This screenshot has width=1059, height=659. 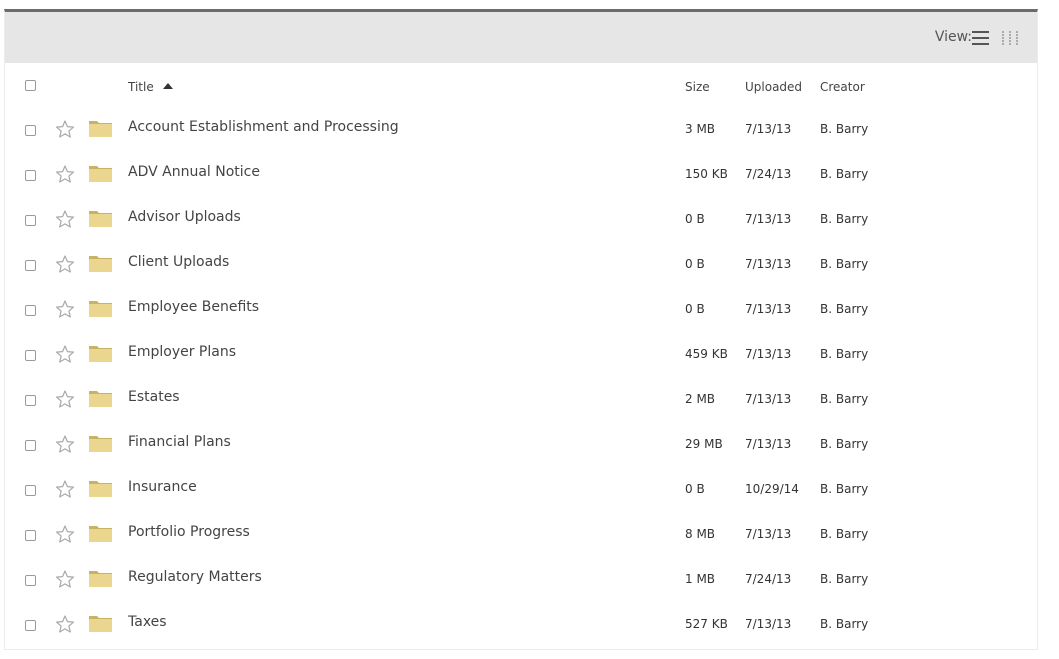 I want to click on table-row: Regulatory Matters 1 MB 7/24/13 B. Barry, so click(x=521, y=580).